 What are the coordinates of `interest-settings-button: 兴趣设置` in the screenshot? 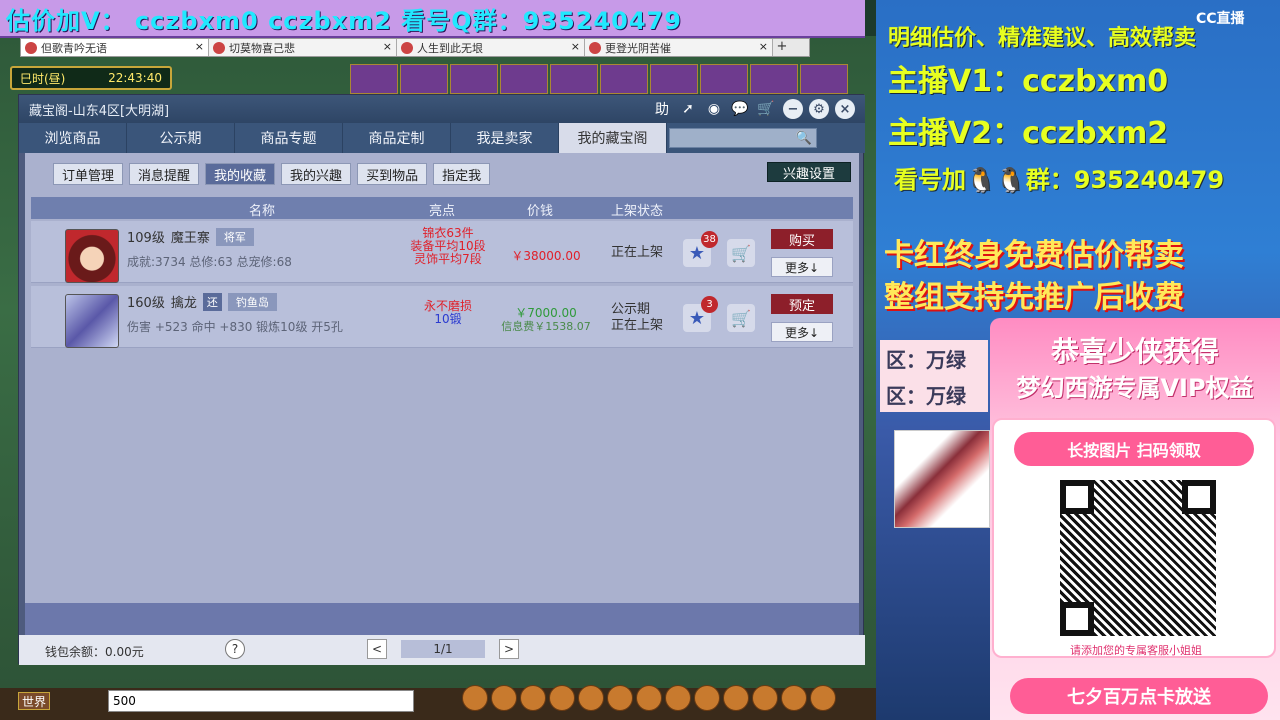 It's located at (809, 172).